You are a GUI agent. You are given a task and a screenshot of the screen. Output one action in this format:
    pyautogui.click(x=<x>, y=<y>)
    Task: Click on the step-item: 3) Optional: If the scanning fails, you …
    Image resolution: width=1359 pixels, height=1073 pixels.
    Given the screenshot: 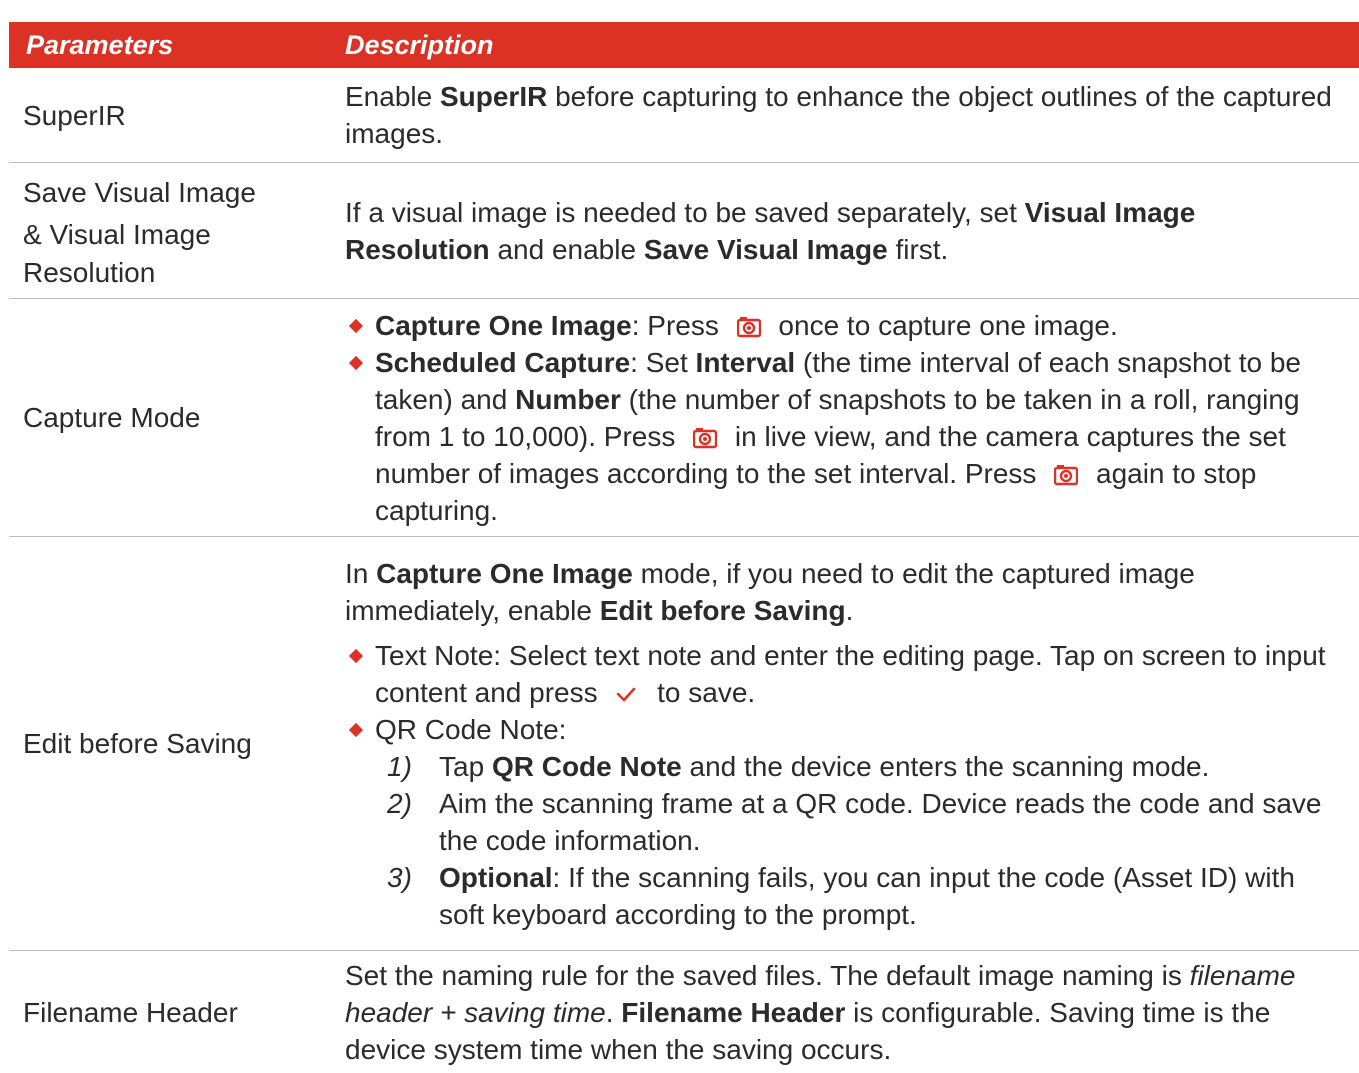 What is the action you would take?
    pyautogui.click(x=841, y=895)
    